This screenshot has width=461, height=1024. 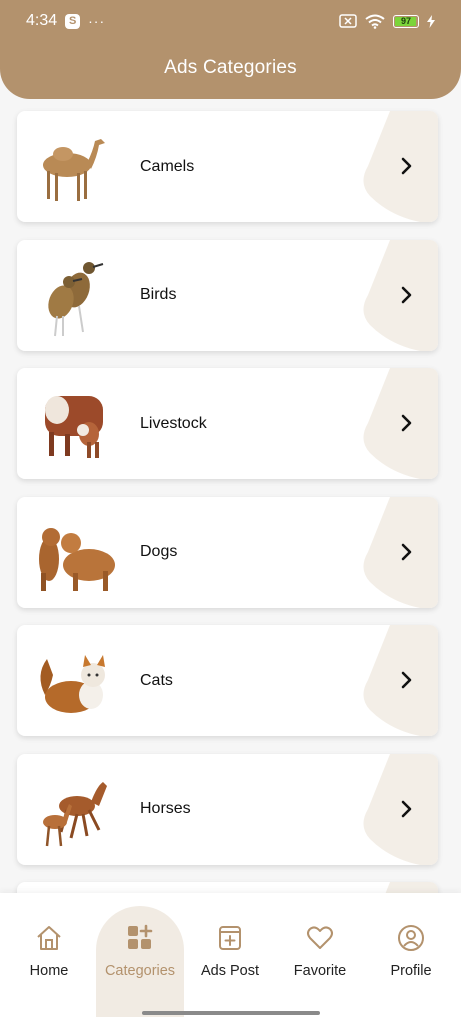 I want to click on category-label: Camels, so click(x=167, y=166).